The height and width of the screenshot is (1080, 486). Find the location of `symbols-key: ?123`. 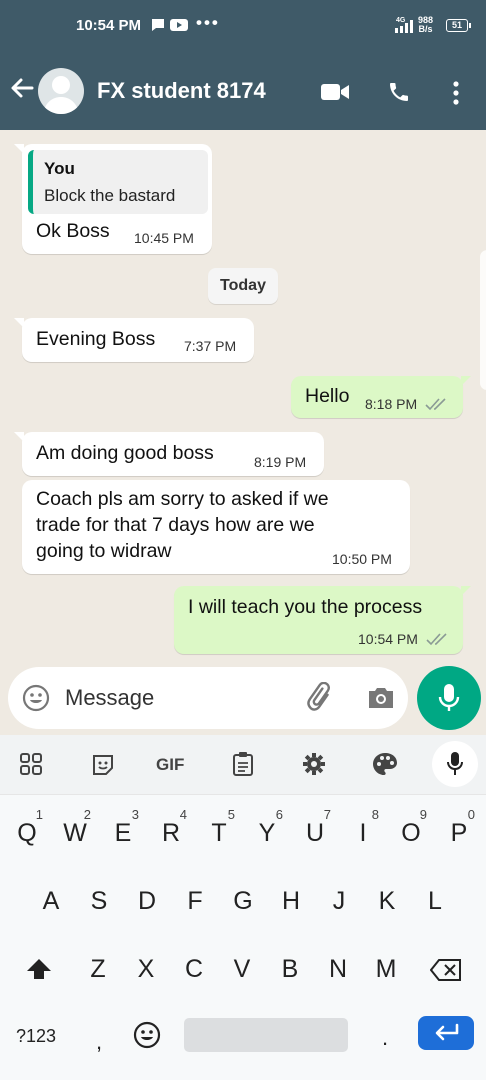

symbols-key: ?123 is located at coordinates (36, 1036).